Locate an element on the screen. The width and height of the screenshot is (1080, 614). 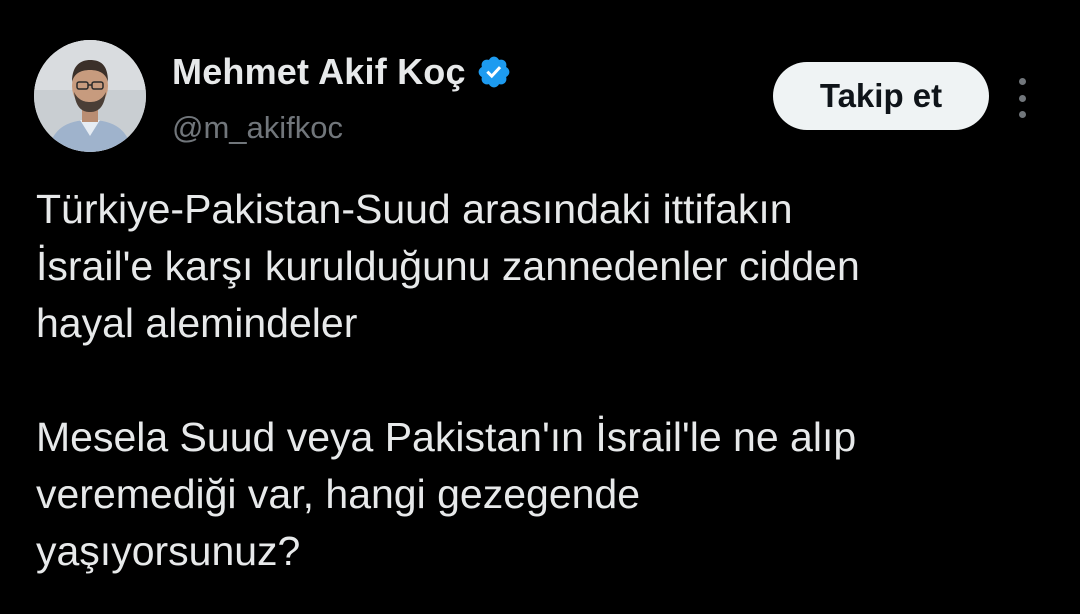
more-options-icon is located at coordinates (1022, 98).